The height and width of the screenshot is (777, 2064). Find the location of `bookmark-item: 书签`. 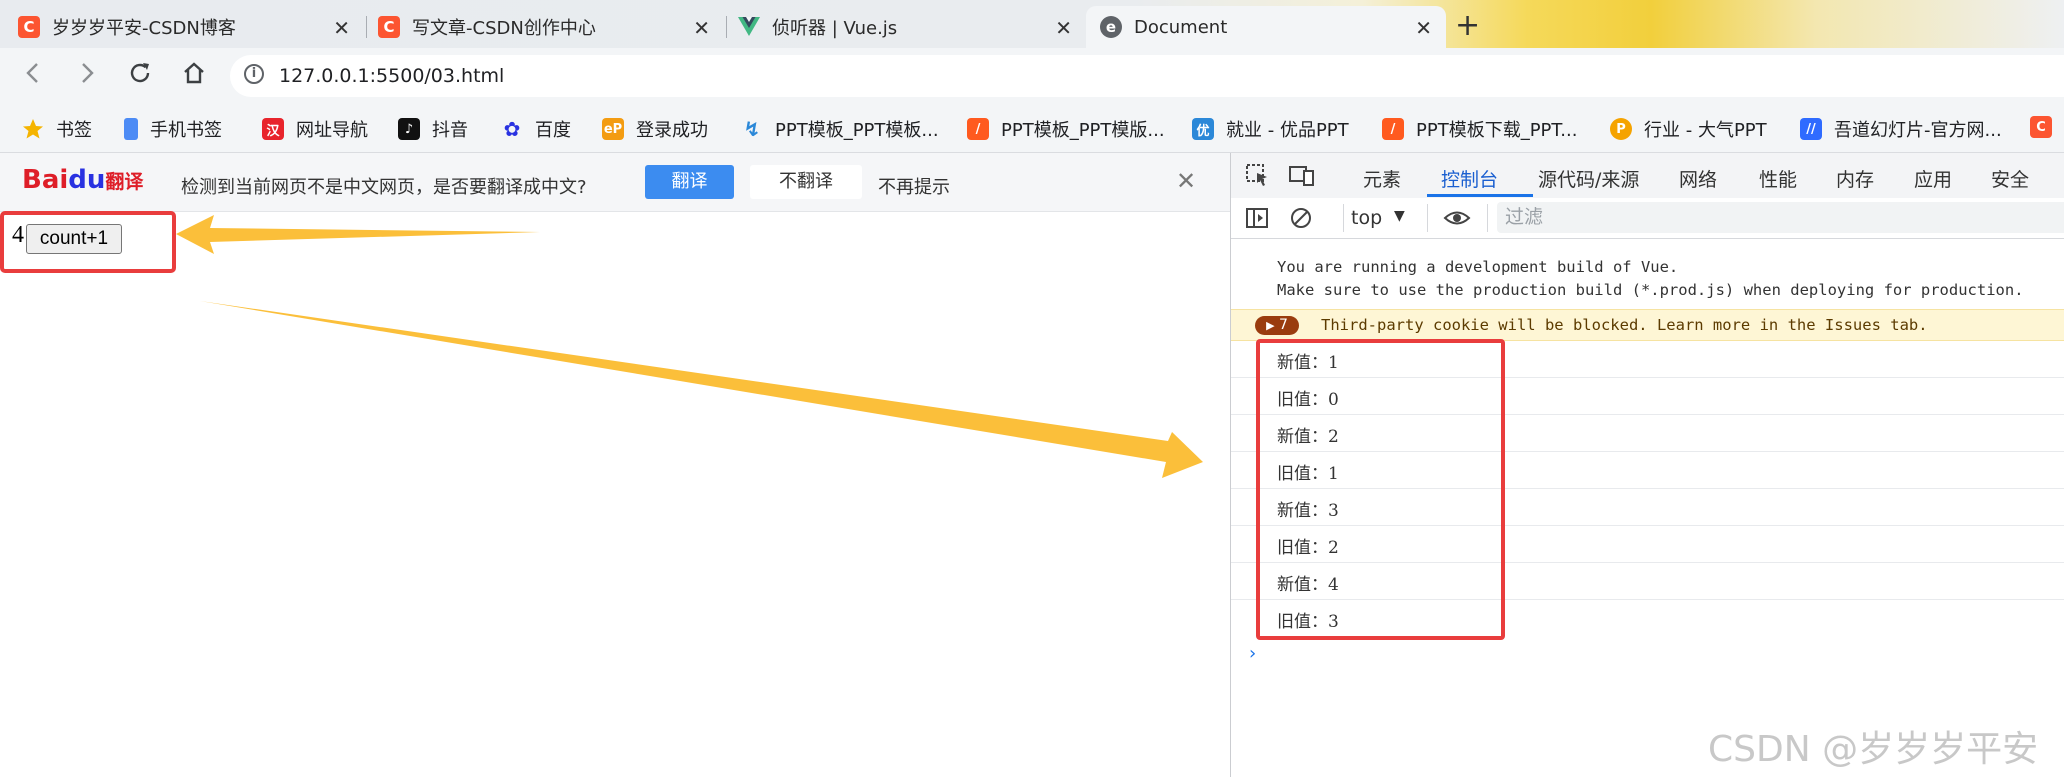

bookmark-item: 书签 is located at coordinates (57, 129).